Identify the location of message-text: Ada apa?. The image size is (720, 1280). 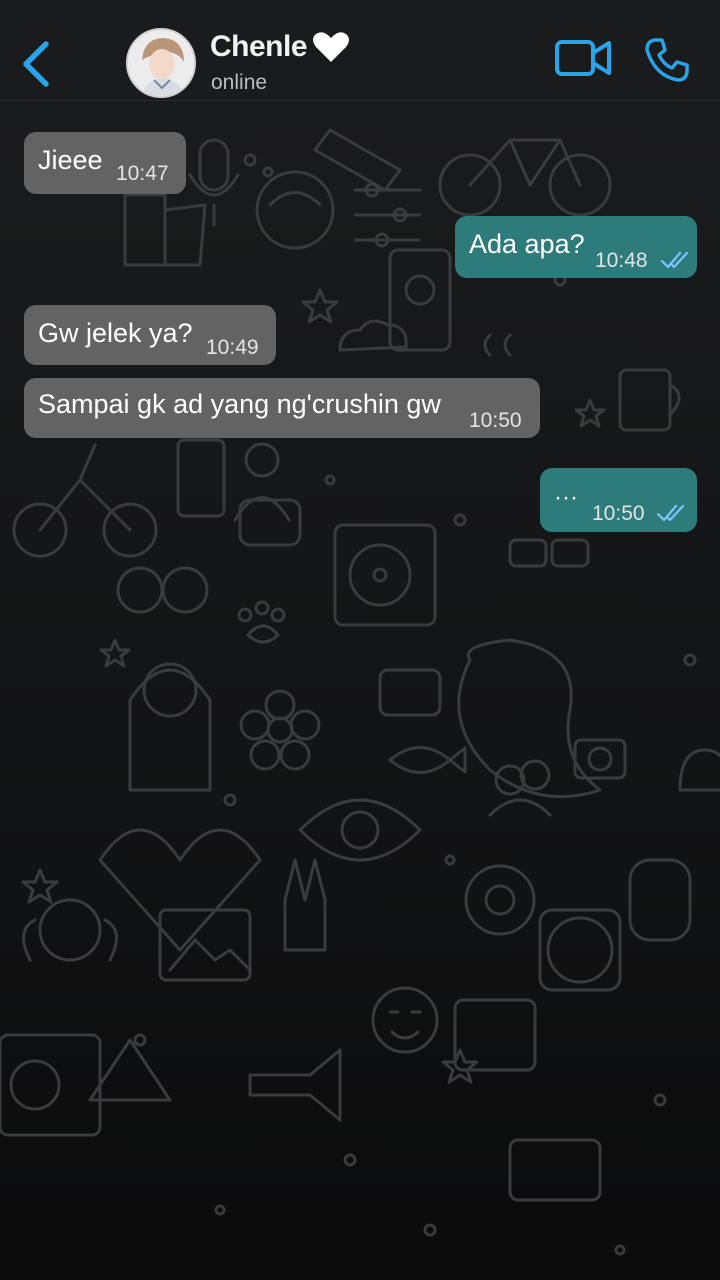
(527, 244).